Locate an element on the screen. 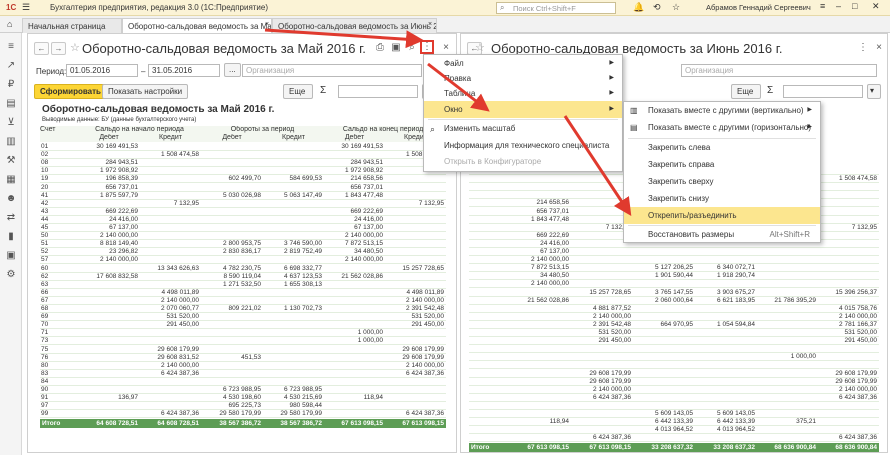 Image resolution: width=890 pixels, height=455 pixels. arrow-to-undock-item is located at coordinates (597, 166).